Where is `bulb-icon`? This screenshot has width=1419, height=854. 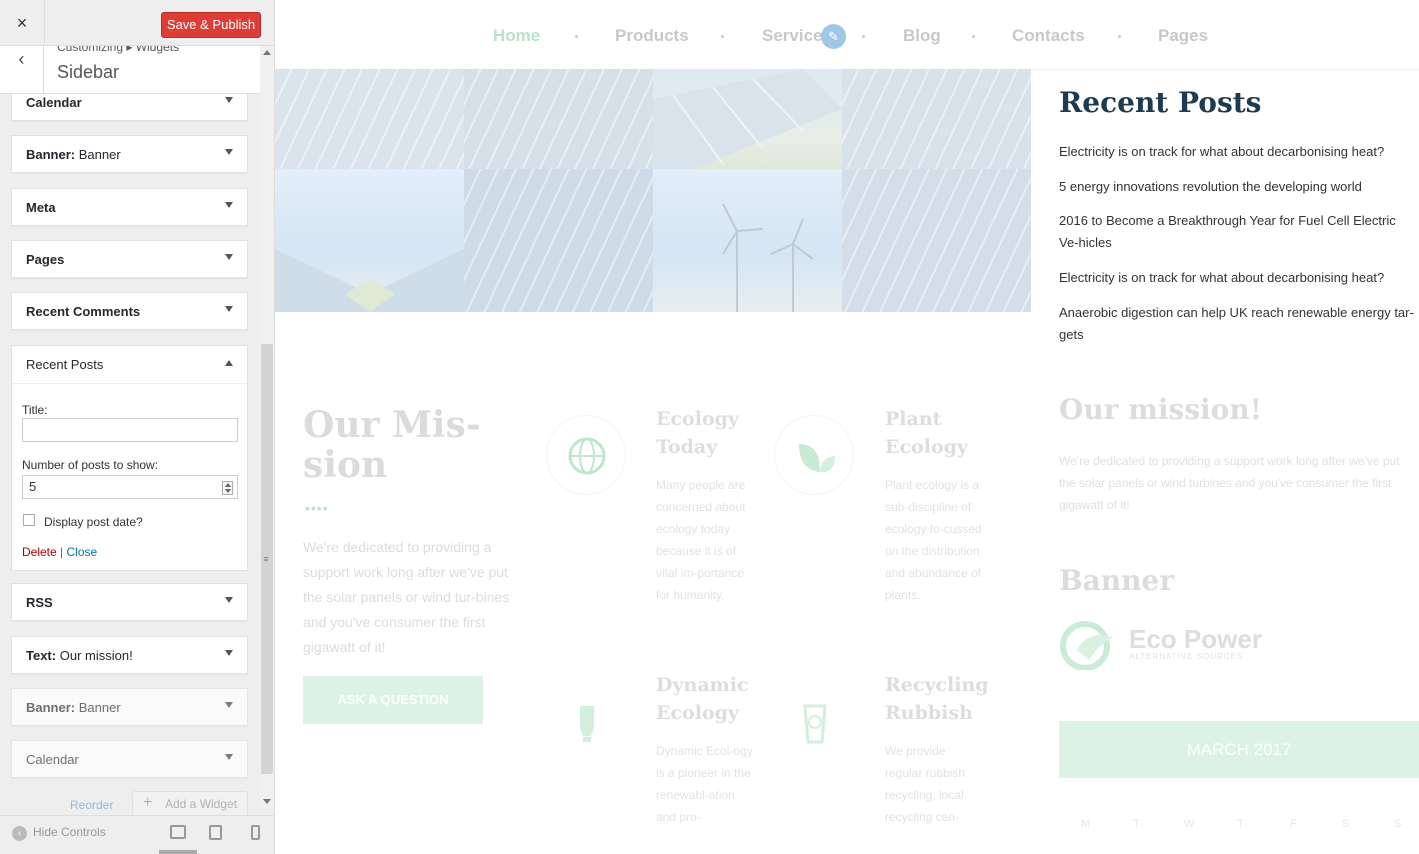
bulb-icon is located at coordinates (586, 721).